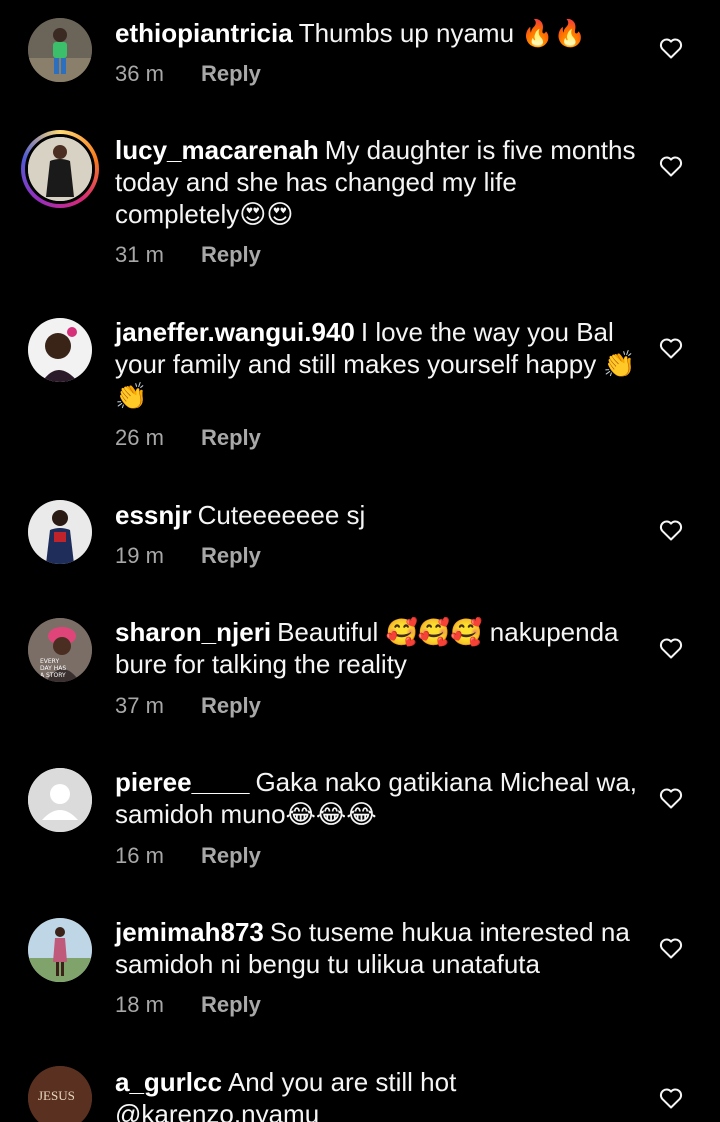 This screenshot has width=720, height=1122. I want to click on comment-time: 31 m, so click(139, 254).